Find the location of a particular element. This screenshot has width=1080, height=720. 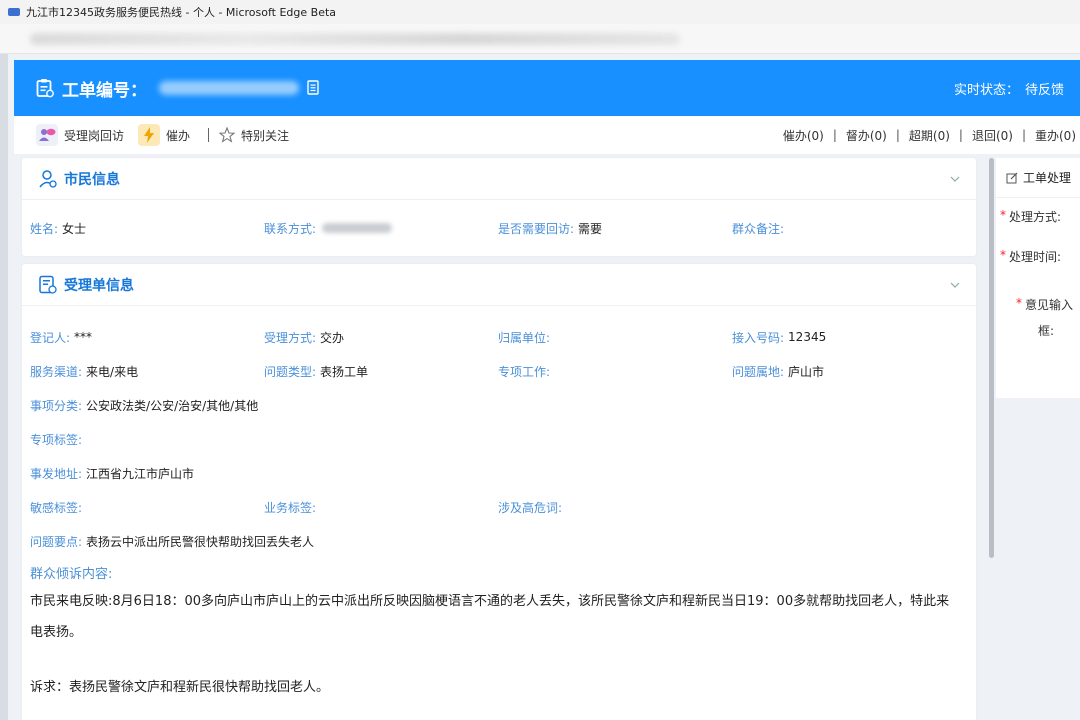

status-label: 实时状态： is located at coordinates (986, 90).